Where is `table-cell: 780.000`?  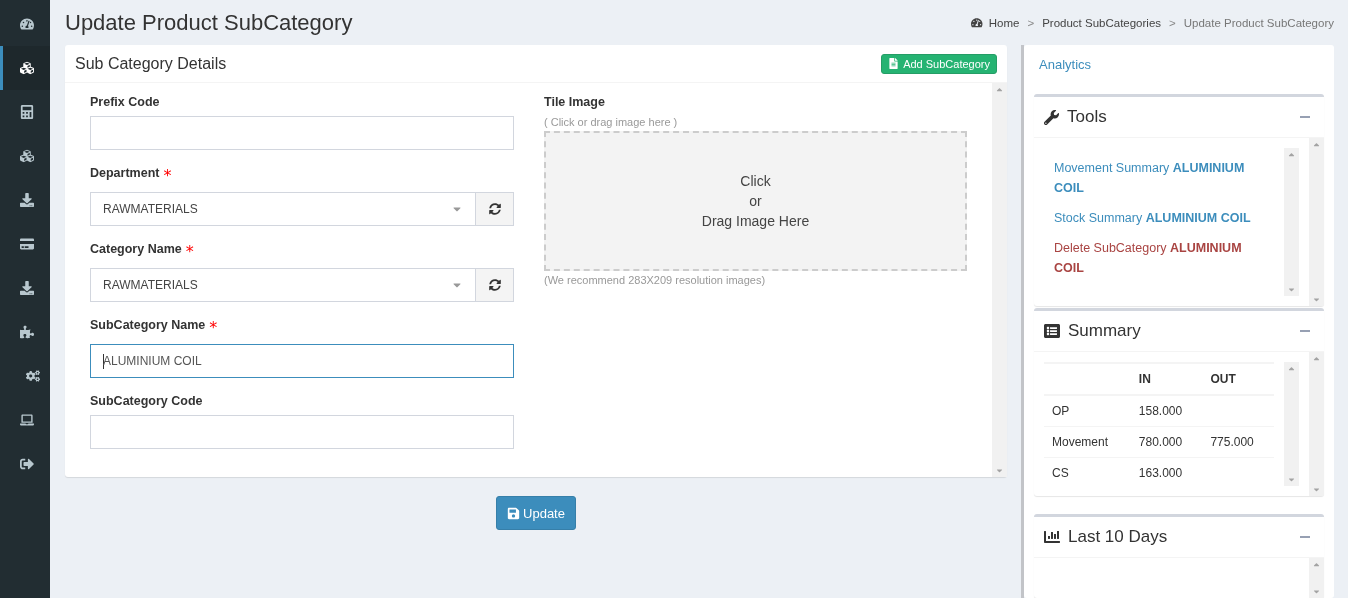
table-cell: 780.000 is located at coordinates (1166, 442).